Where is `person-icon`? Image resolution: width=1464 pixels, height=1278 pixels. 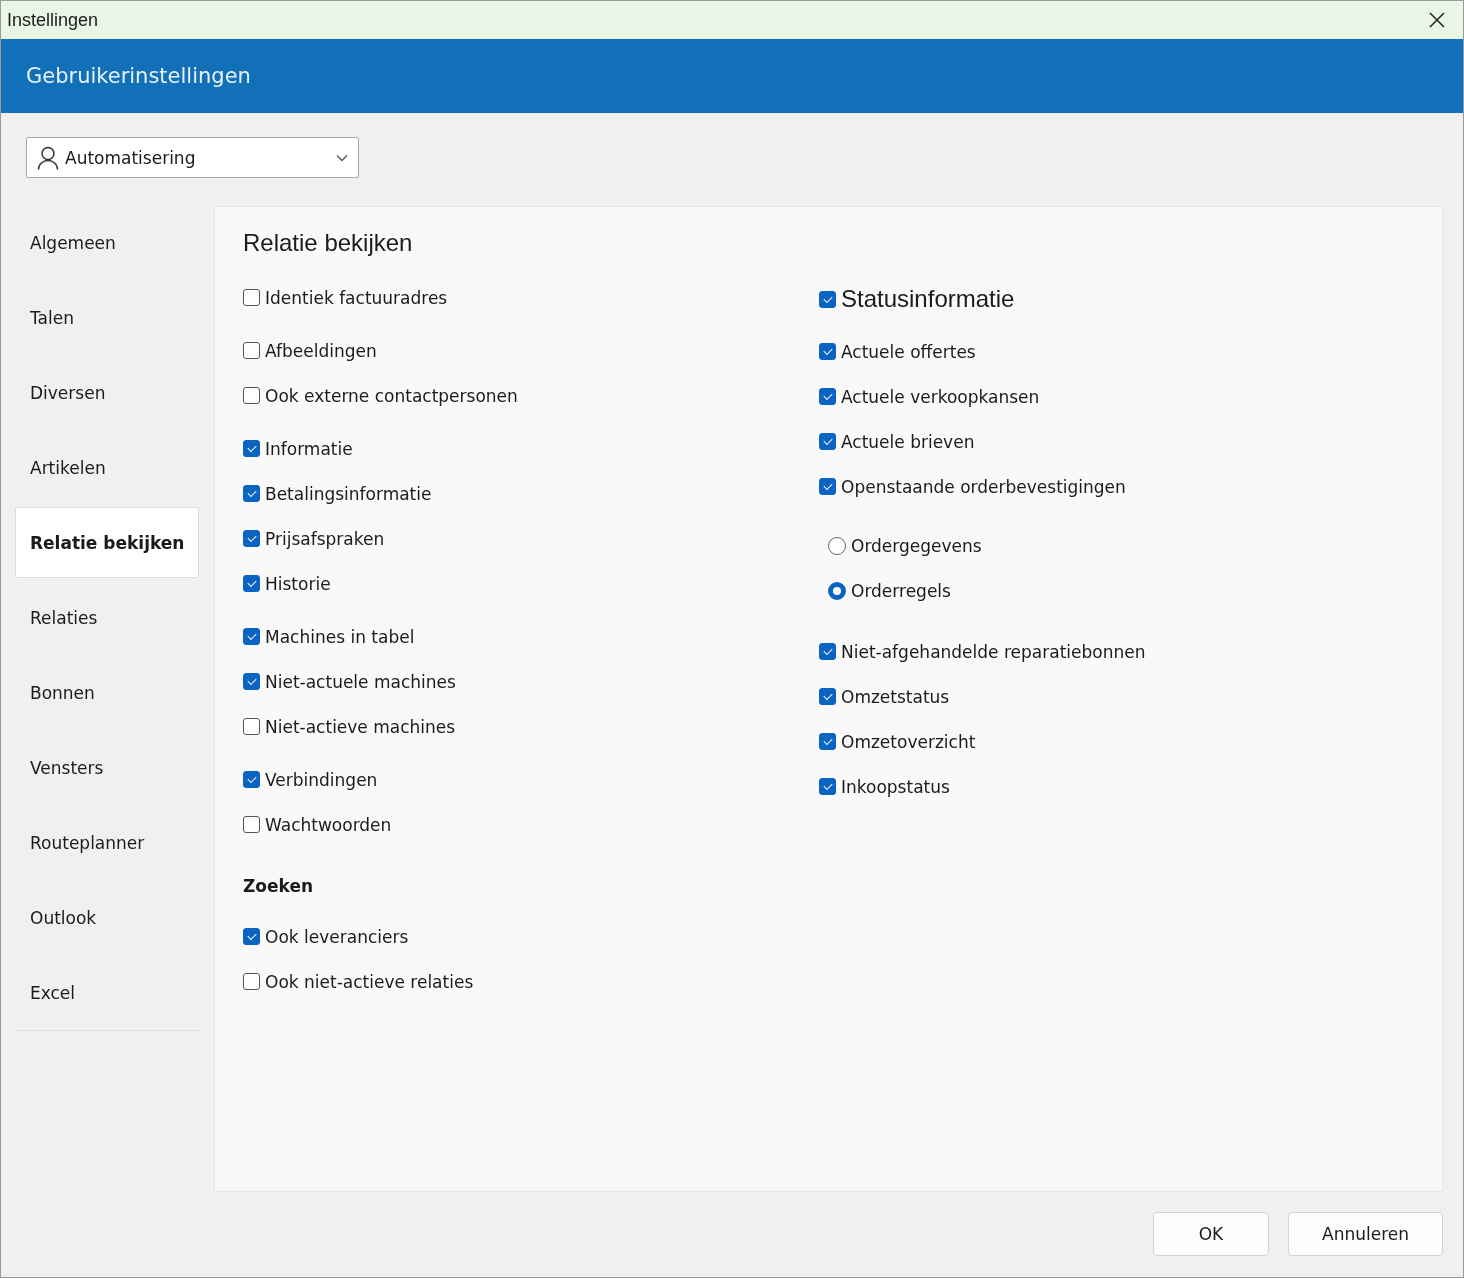 person-icon is located at coordinates (48, 157).